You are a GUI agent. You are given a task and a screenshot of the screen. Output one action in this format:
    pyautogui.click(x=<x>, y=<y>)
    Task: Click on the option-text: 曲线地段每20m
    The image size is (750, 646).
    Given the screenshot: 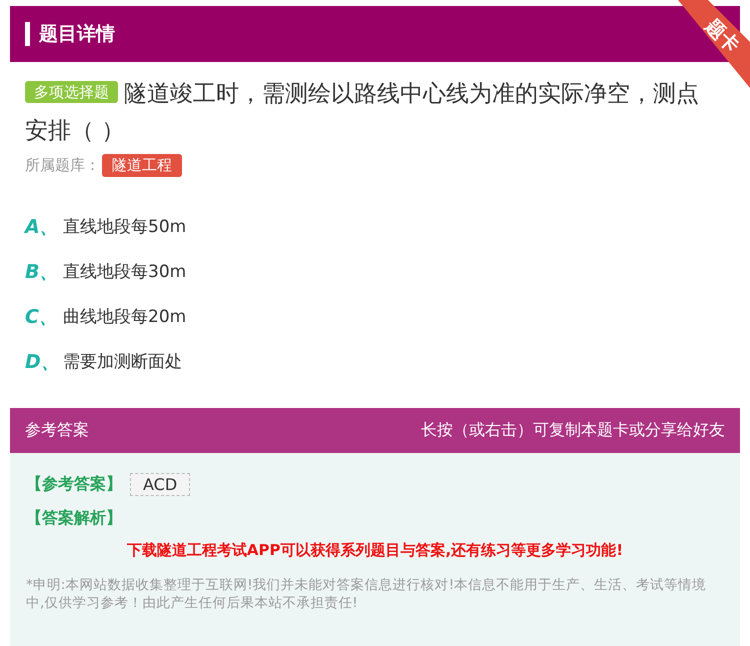 What is the action you would take?
    pyautogui.click(x=124, y=317)
    